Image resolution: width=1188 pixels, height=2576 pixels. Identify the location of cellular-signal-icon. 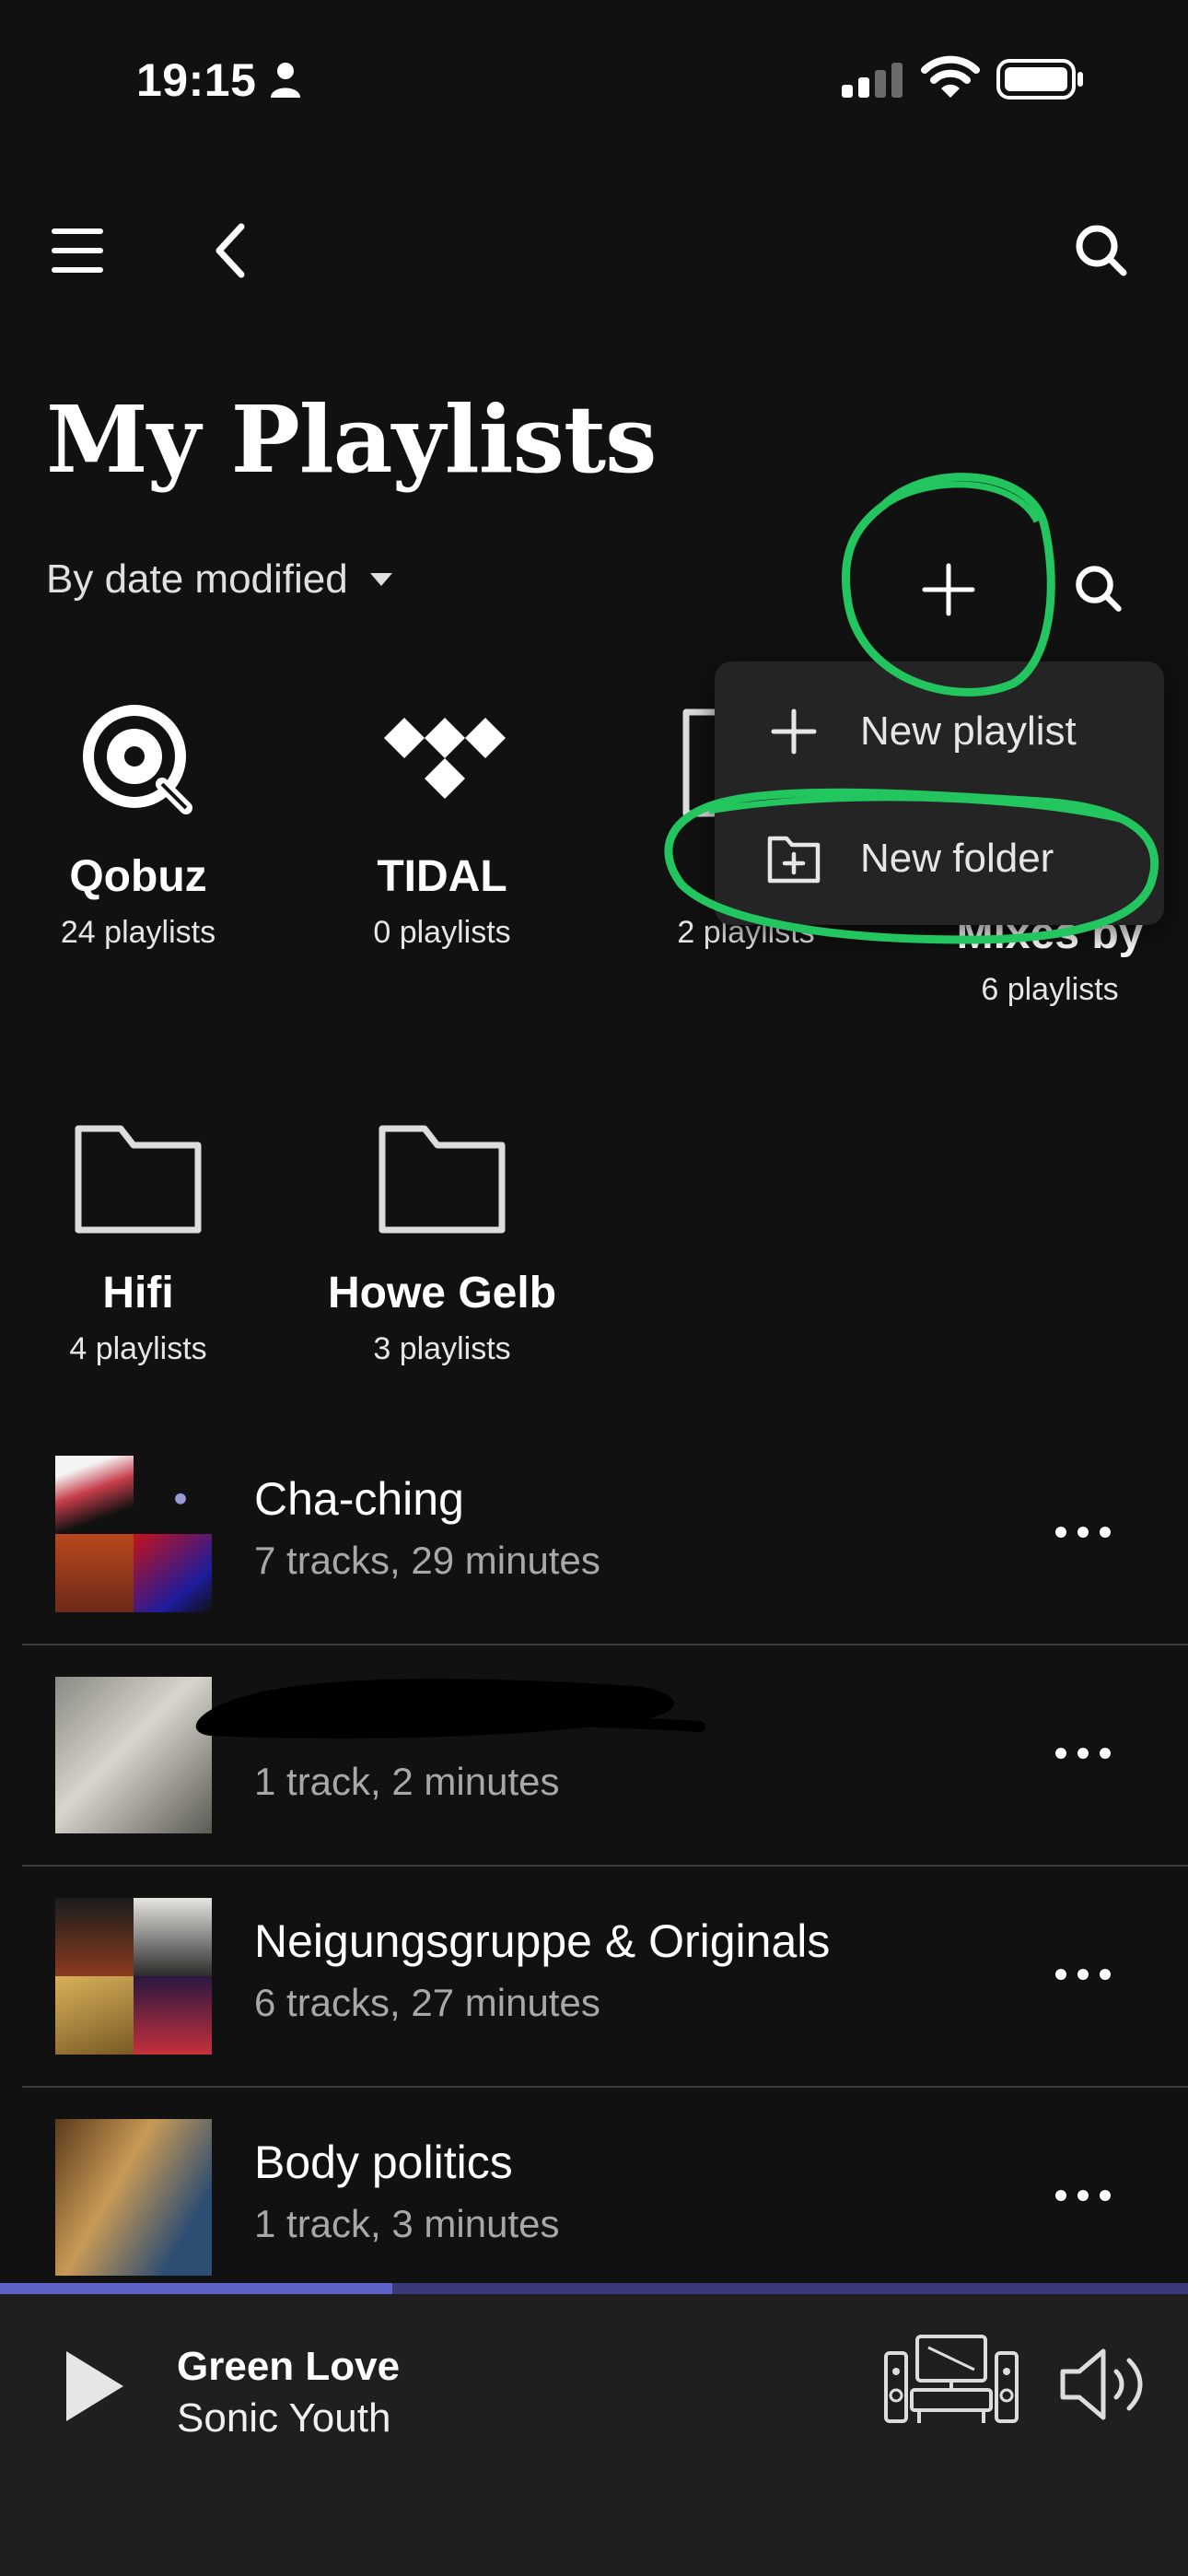
(872, 79).